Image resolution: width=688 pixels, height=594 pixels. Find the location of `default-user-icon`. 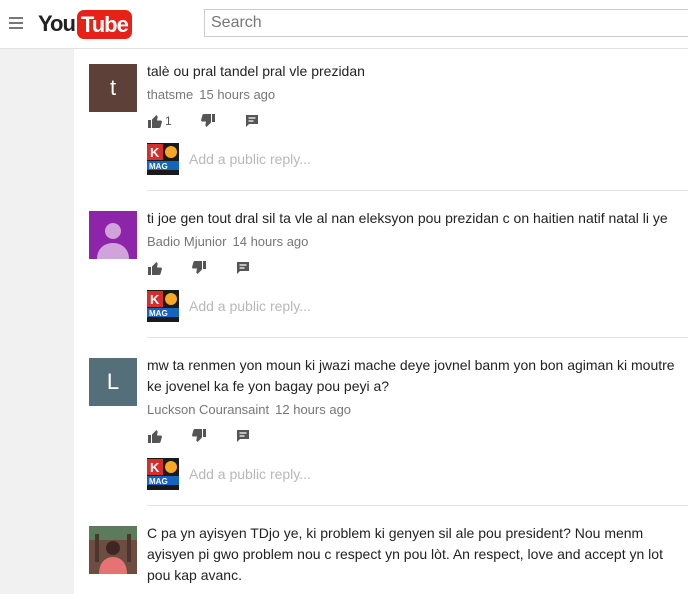

default-user-icon is located at coordinates (113, 241).